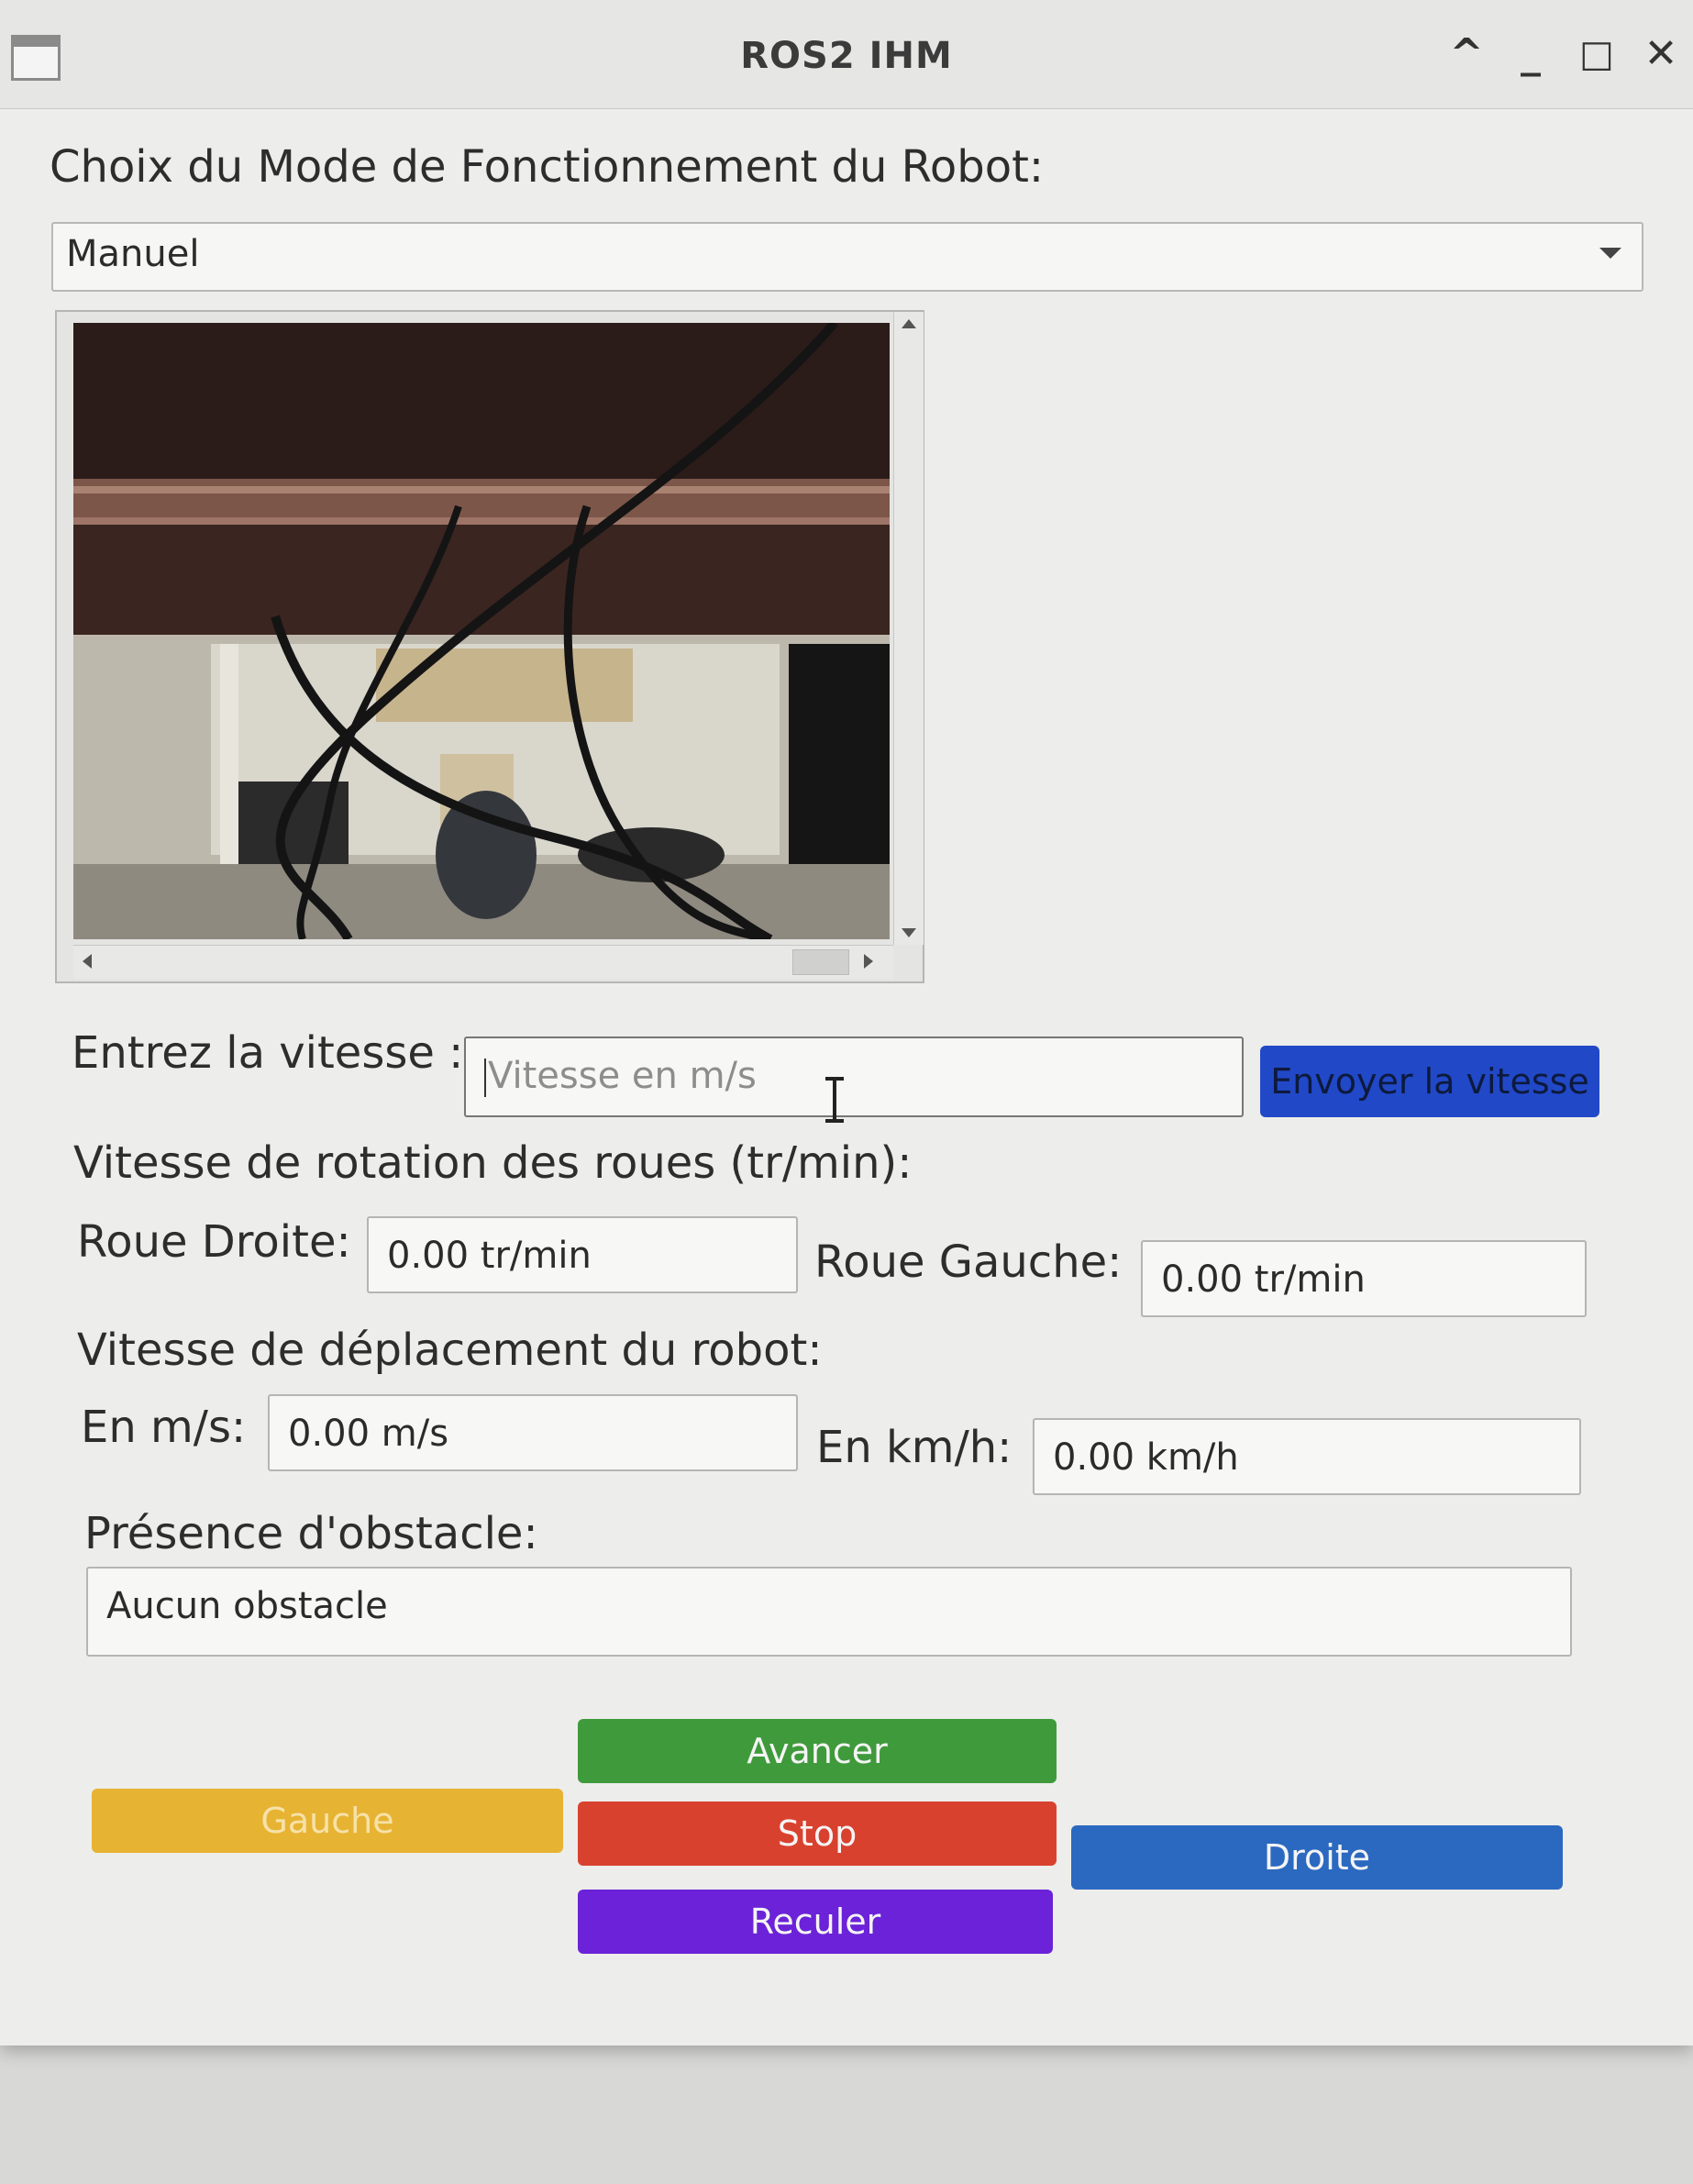 This screenshot has width=1693, height=2184. I want to click on minimize-window-button: _, so click(1530, 54).